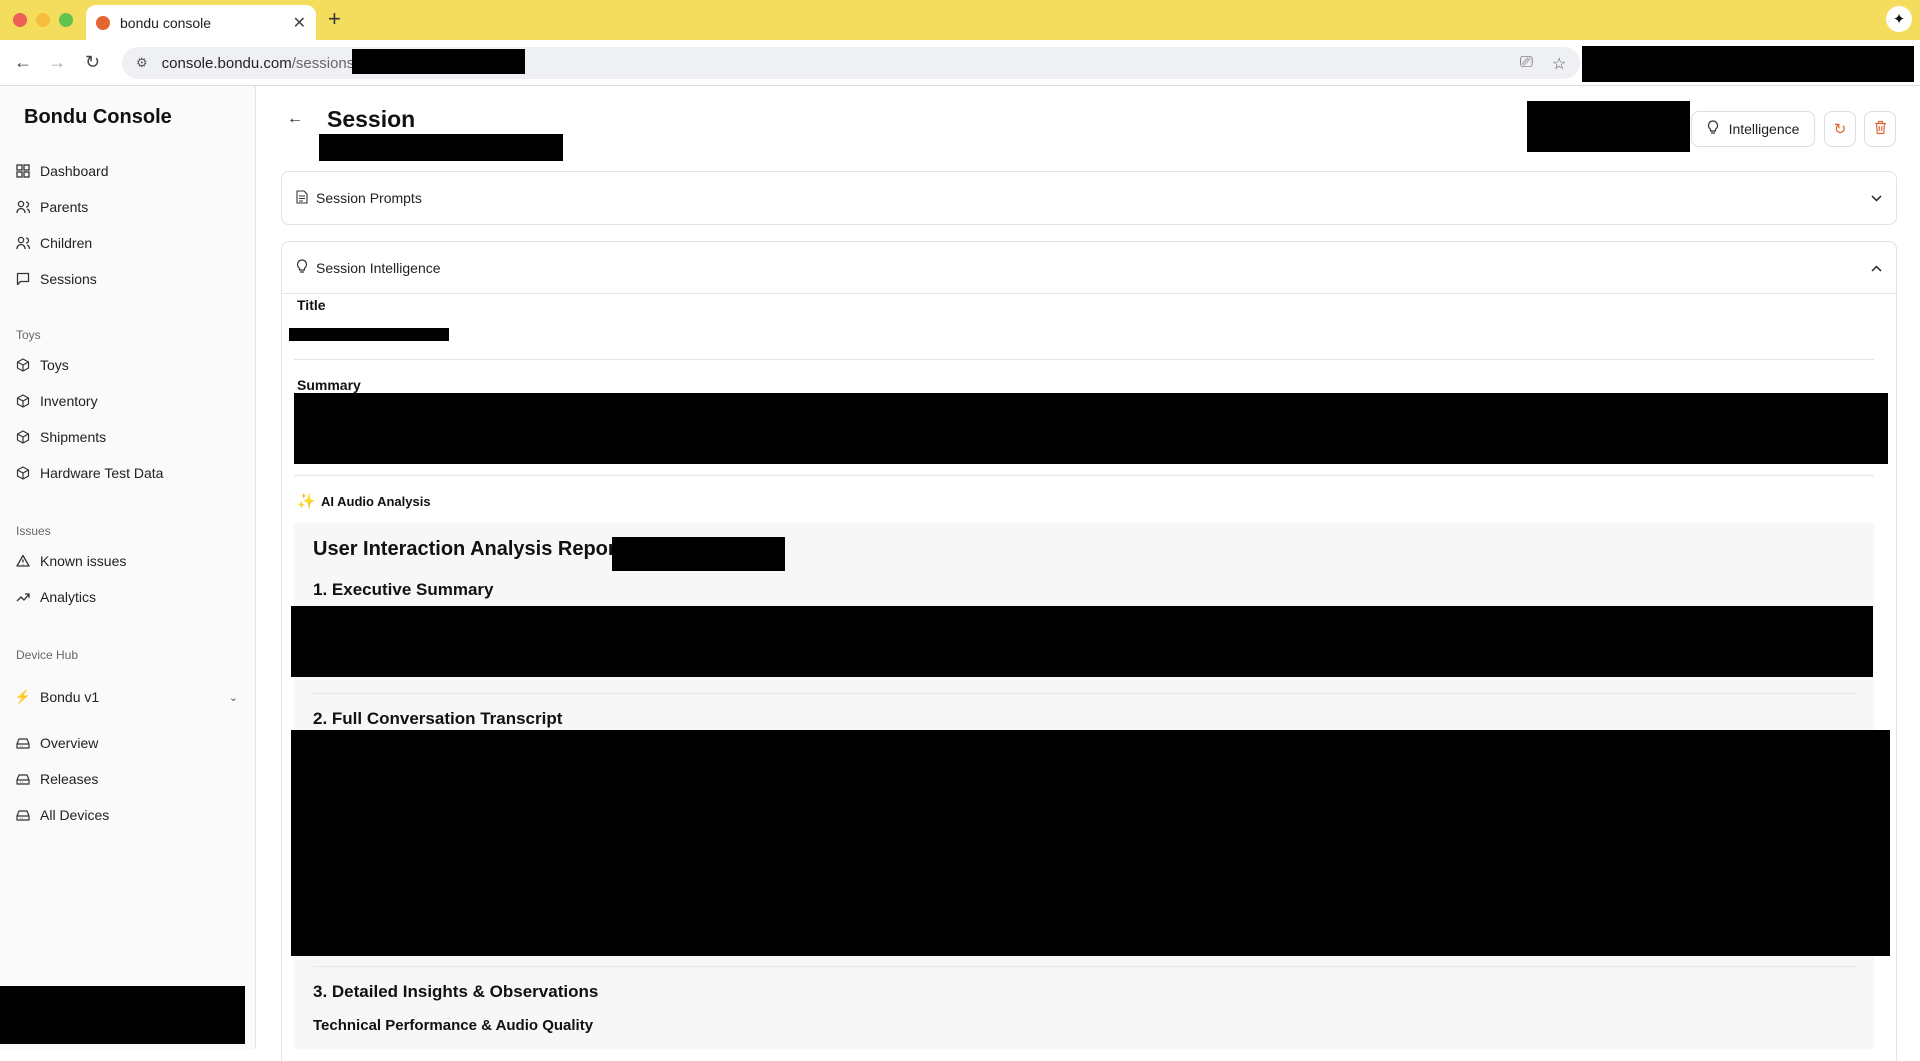 The height and width of the screenshot is (1061, 1920). Describe the element at coordinates (311, 305) in the screenshot. I see `title-label: Title` at that location.